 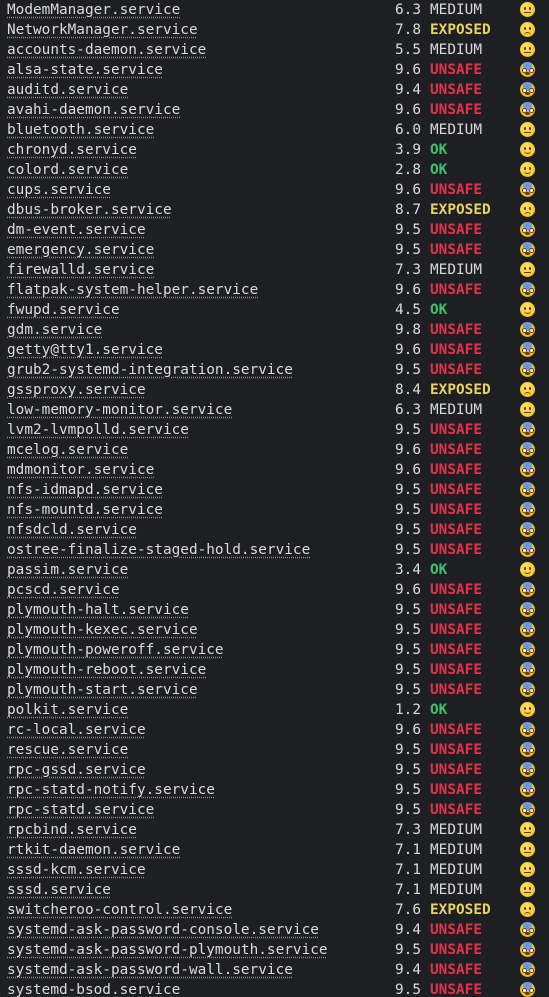 What do you see at coordinates (67, 450) in the screenshot?
I see `unit-name-link: mcelog.service` at bounding box center [67, 450].